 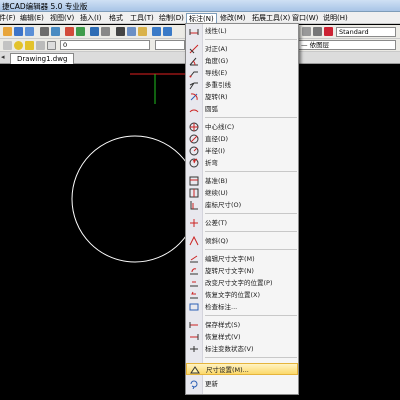 What do you see at coordinates (7, 45) in the screenshot?
I see `layer-manager-icon` at bounding box center [7, 45].